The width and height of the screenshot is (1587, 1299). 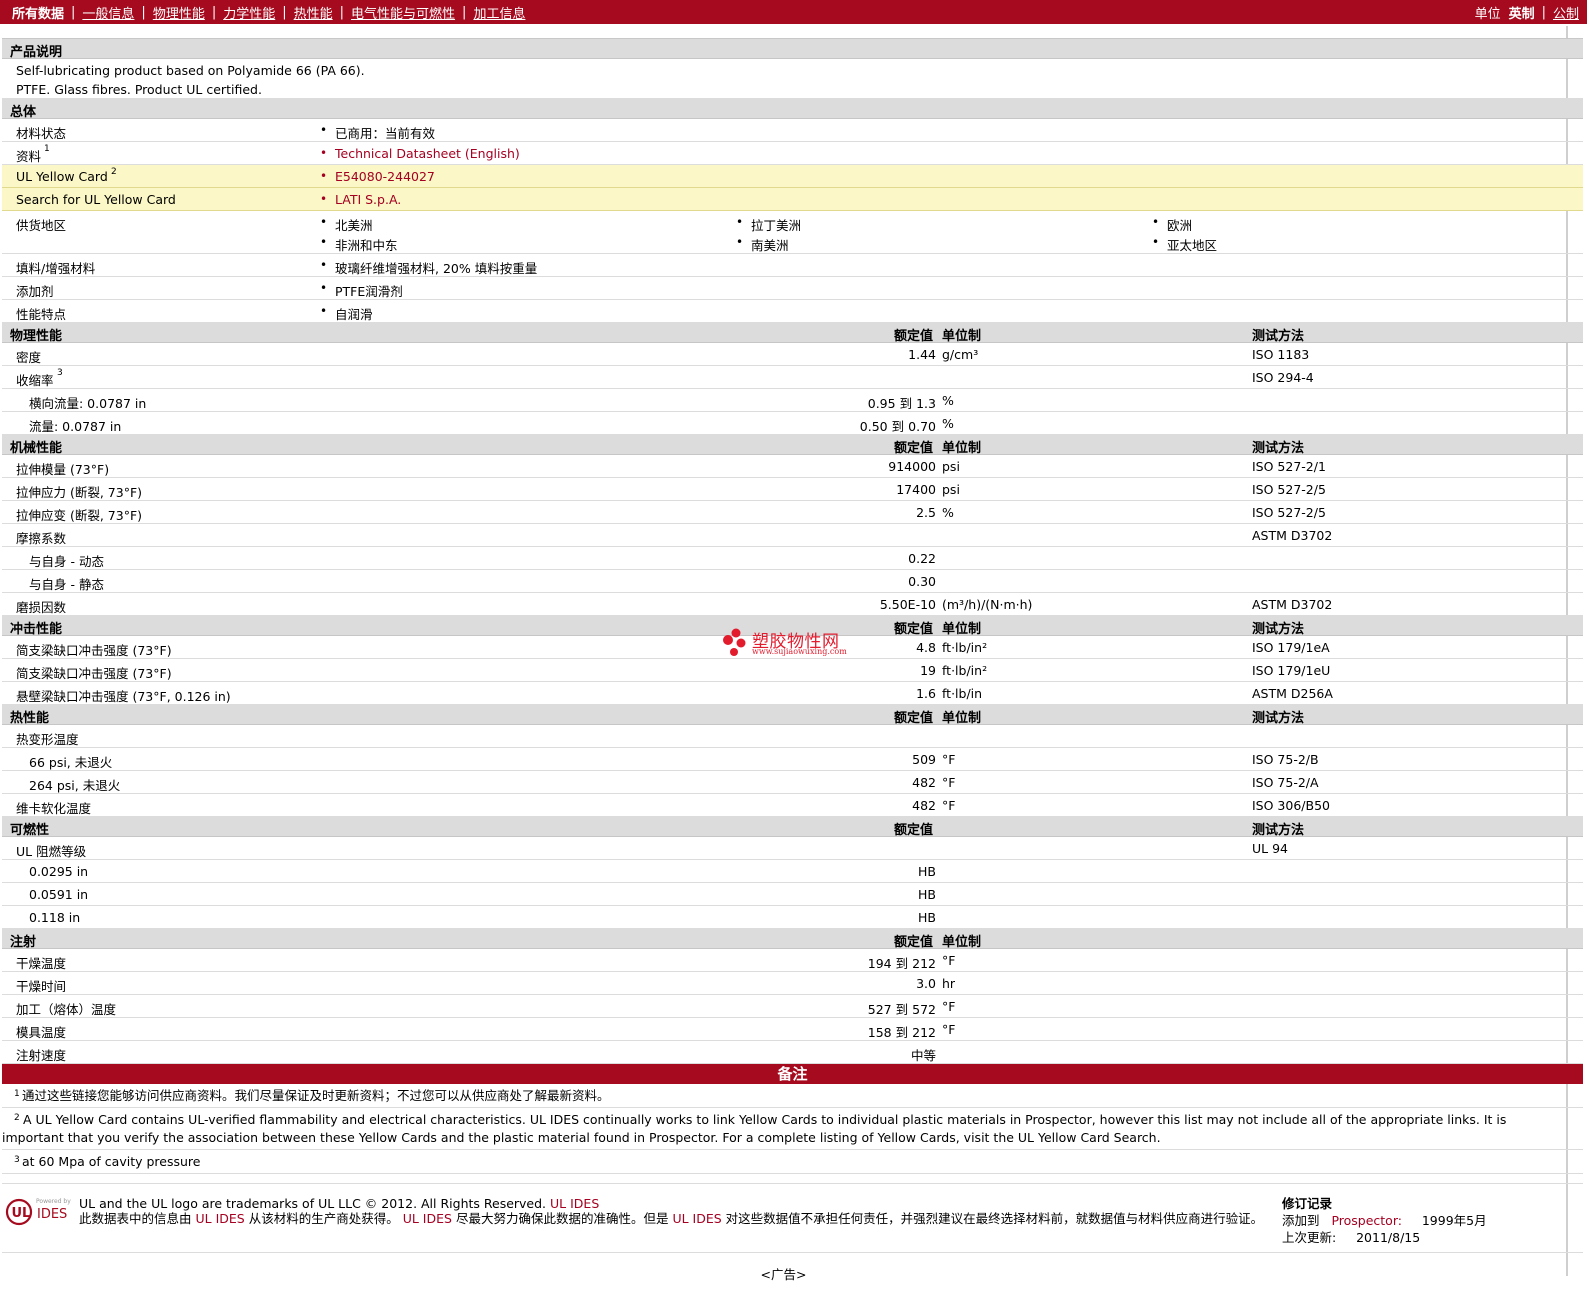 I want to click on general-value-link: E54080-244027, so click(x=377, y=176).